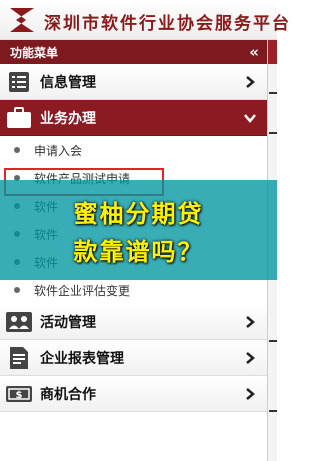 The image size is (320, 461). I want to click on menu-item-info-management: 信息管理, so click(133, 82).